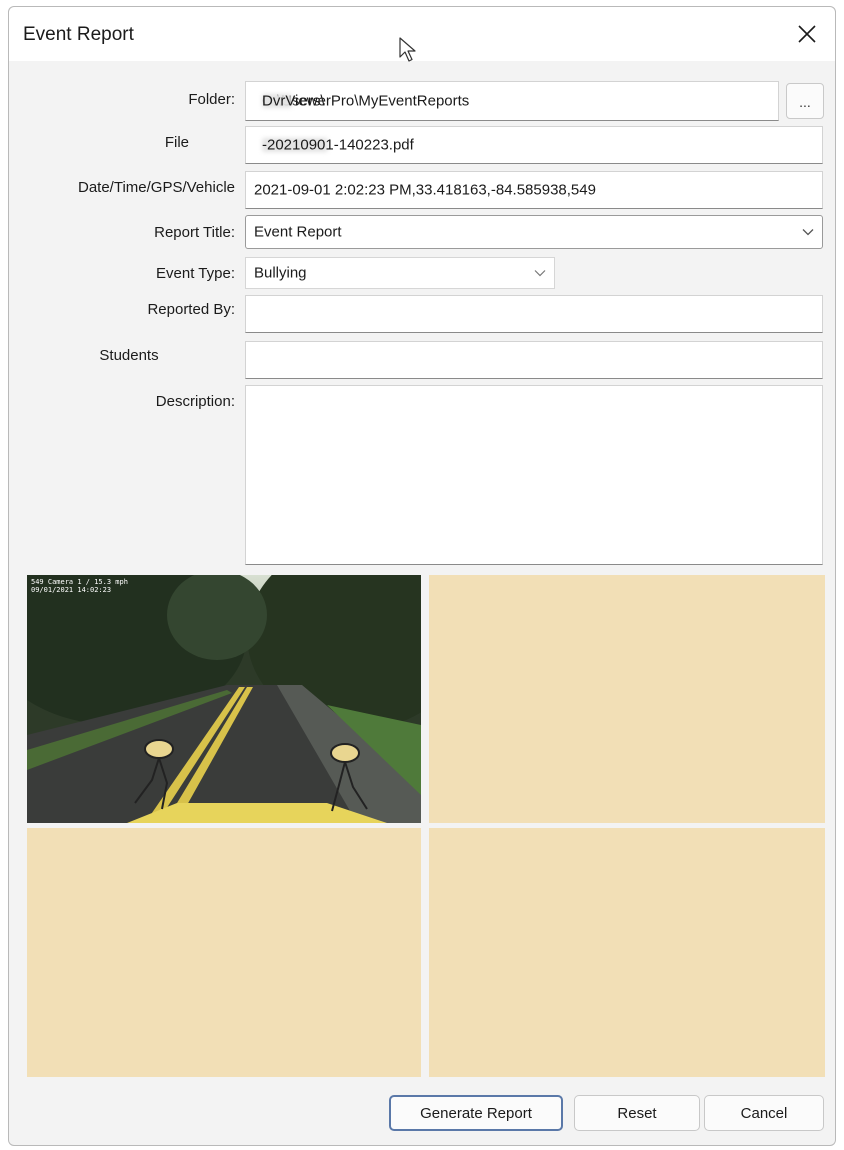 The height and width of the screenshot is (1150, 844). Describe the element at coordinates (534, 145) in the screenshot. I see `file-field: -20210901-140223.pdf` at that location.